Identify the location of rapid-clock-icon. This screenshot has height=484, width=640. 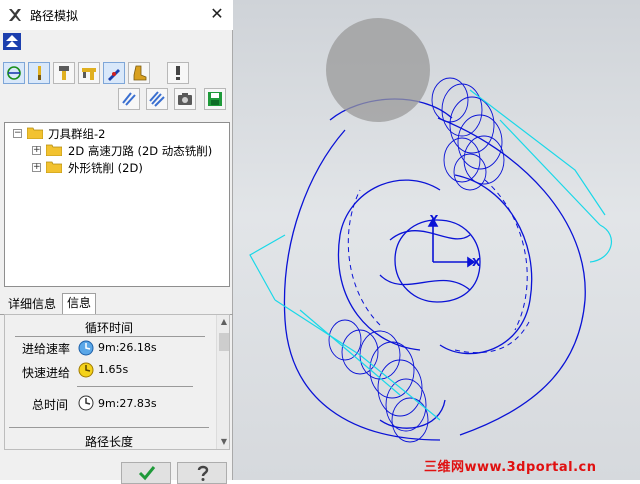
(86, 370).